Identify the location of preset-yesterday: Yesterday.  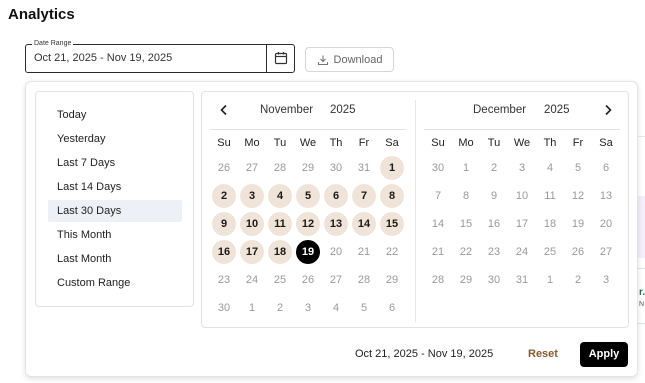
(115, 139).